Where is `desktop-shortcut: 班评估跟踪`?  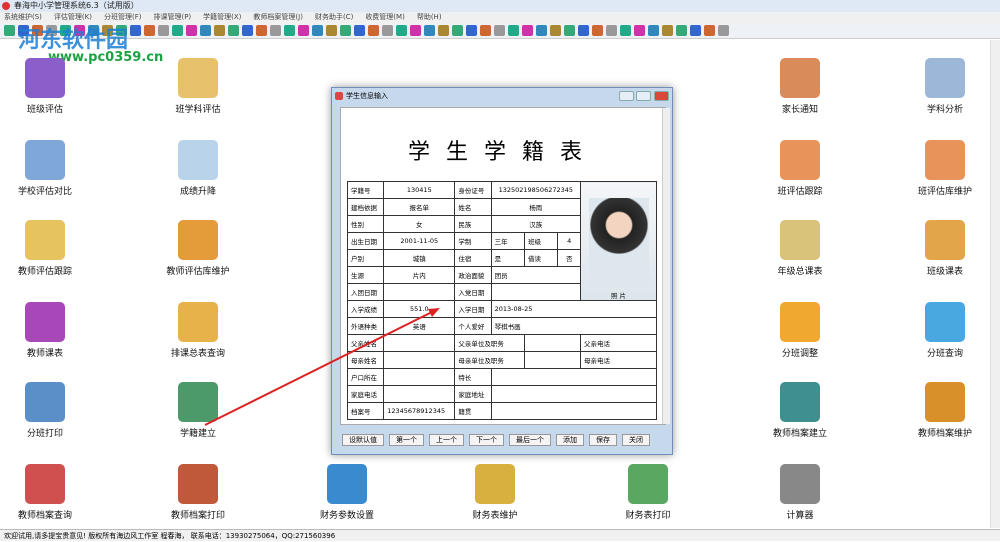 desktop-shortcut: 班评估跟踪 is located at coordinates (800, 168).